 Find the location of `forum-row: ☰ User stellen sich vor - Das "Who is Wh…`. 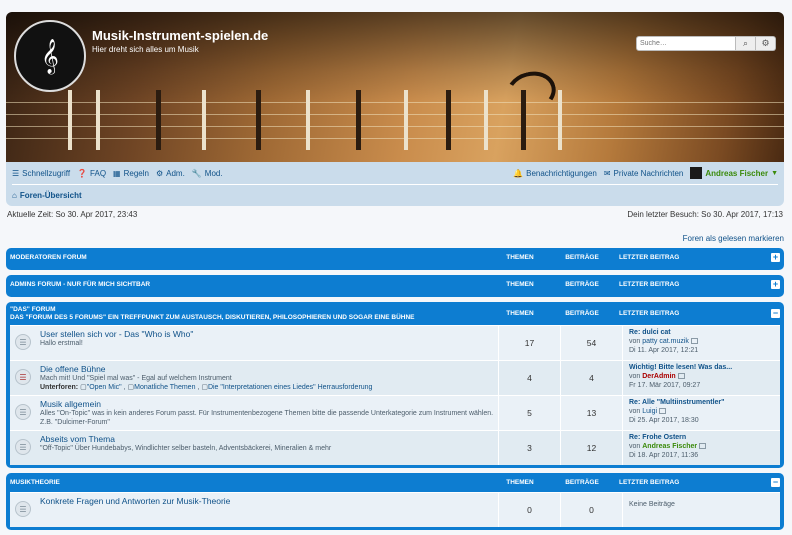

forum-row: ☰ User stellen sich vor - Das "Who is Wh… is located at coordinates (395, 342).